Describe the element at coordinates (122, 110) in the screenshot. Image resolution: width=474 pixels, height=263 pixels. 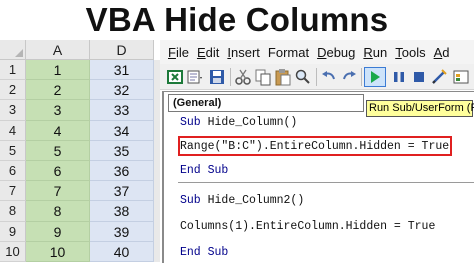
I see `cell-d: 33` at that location.